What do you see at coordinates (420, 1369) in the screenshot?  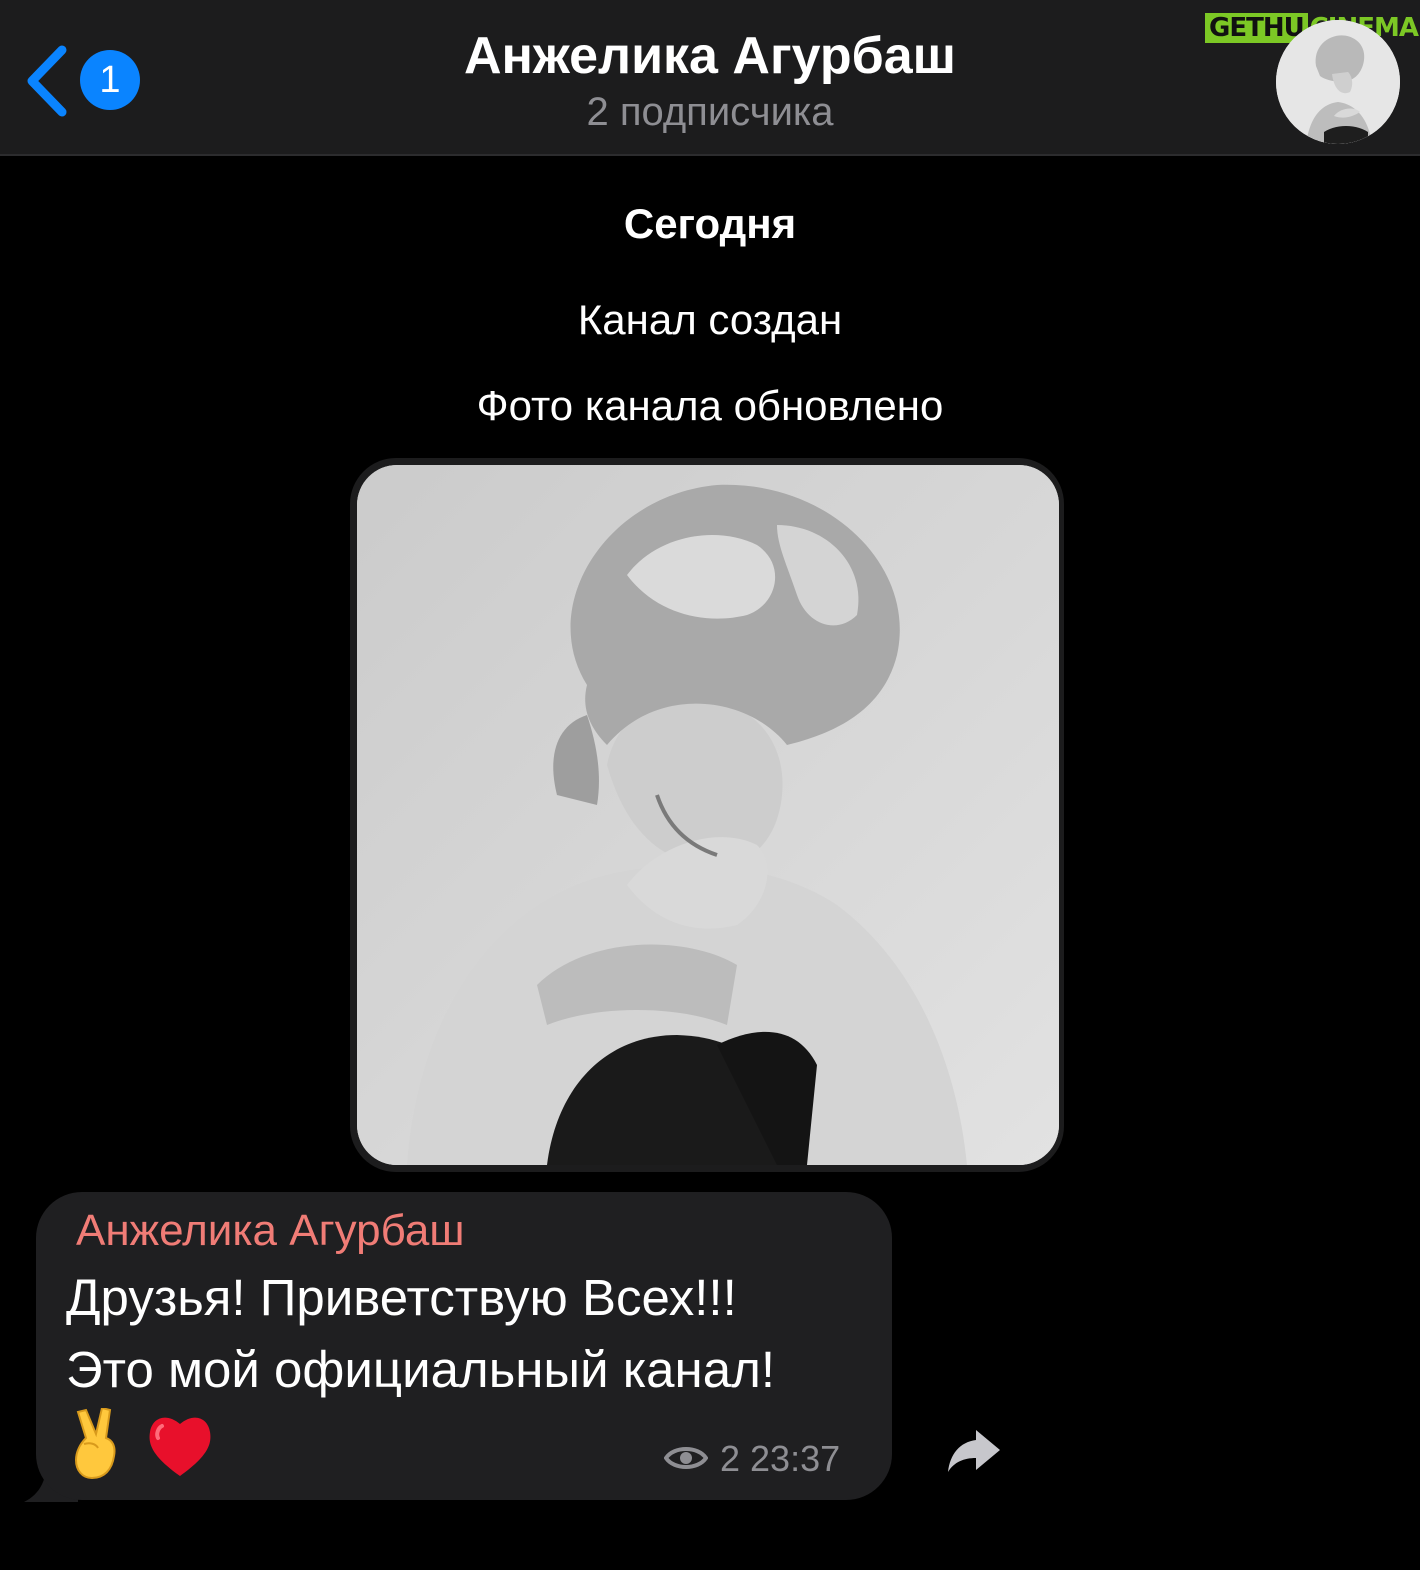 I see `message-text-line: Это мой официальный канал!` at bounding box center [420, 1369].